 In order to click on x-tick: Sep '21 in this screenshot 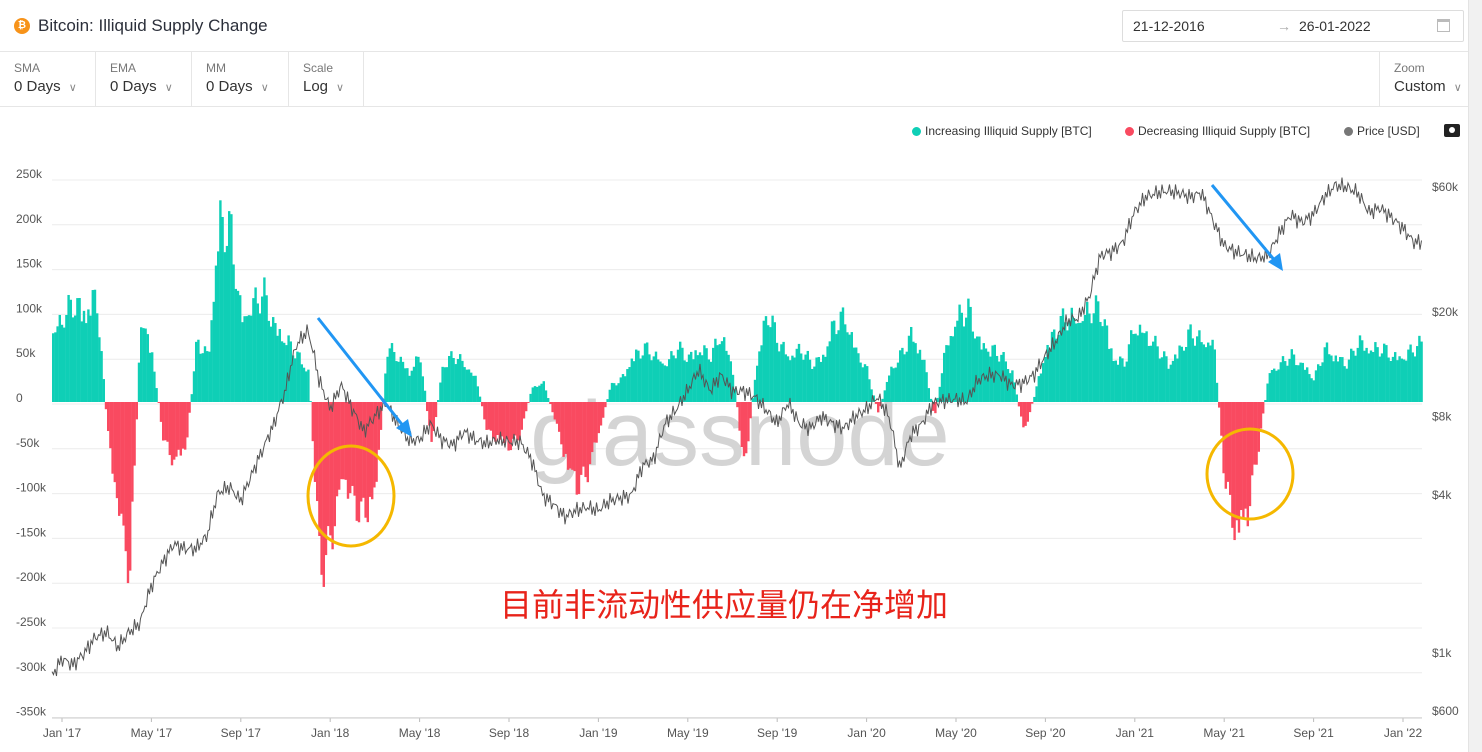, I will do `click(1313, 733)`.